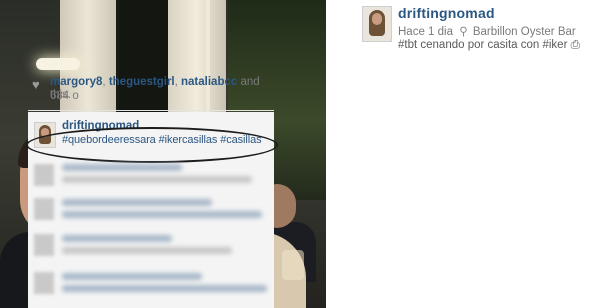 The width and height of the screenshot is (600, 308). What do you see at coordinates (151, 110) in the screenshot?
I see `divider` at bounding box center [151, 110].